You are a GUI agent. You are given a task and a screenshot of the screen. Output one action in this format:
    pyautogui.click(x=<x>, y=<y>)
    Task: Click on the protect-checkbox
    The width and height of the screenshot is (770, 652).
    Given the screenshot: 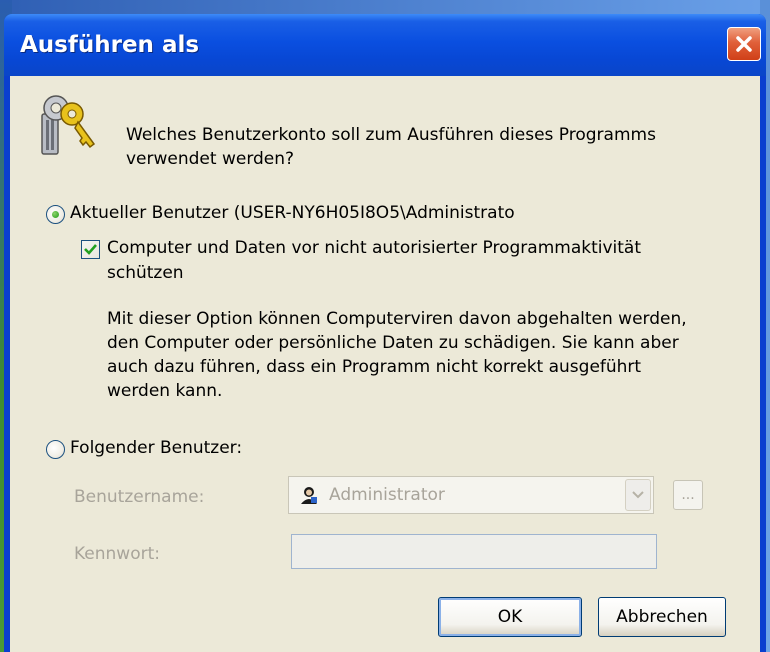 What is the action you would take?
    pyautogui.click(x=90, y=249)
    